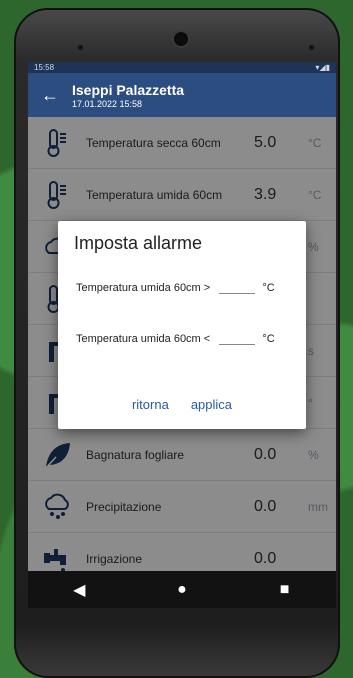 This screenshot has width=353, height=678. I want to click on apply-button: applica, so click(211, 404).